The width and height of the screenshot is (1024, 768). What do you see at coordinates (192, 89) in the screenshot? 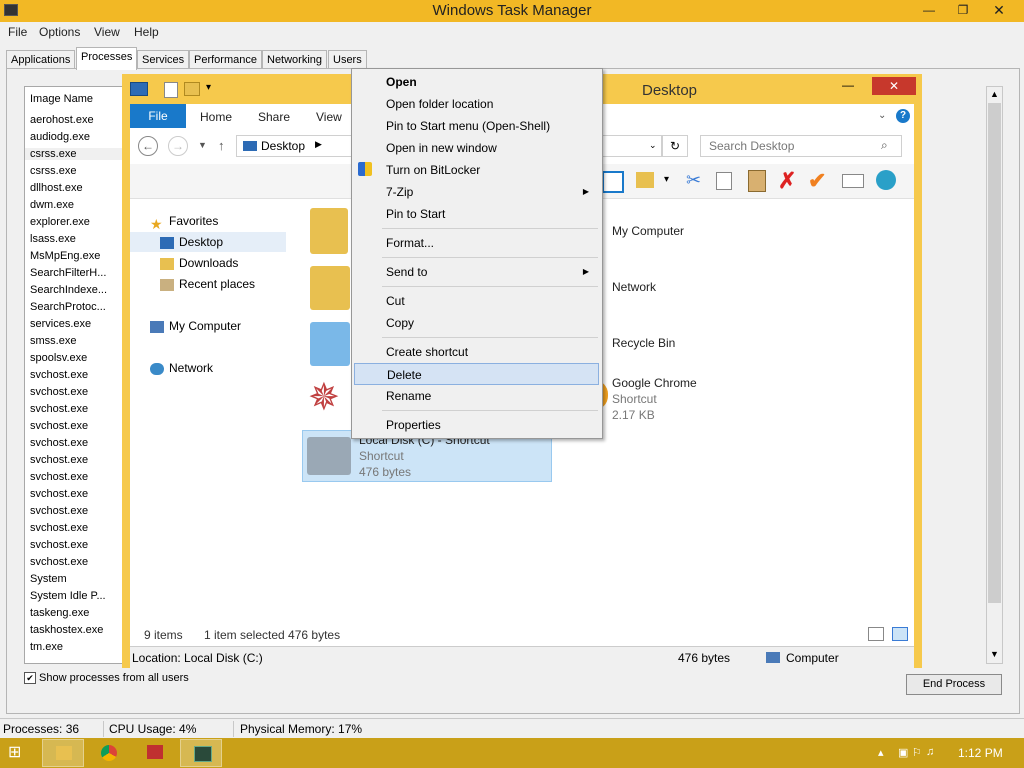
I see `new-folder-icon` at bounding box center [192, 89].